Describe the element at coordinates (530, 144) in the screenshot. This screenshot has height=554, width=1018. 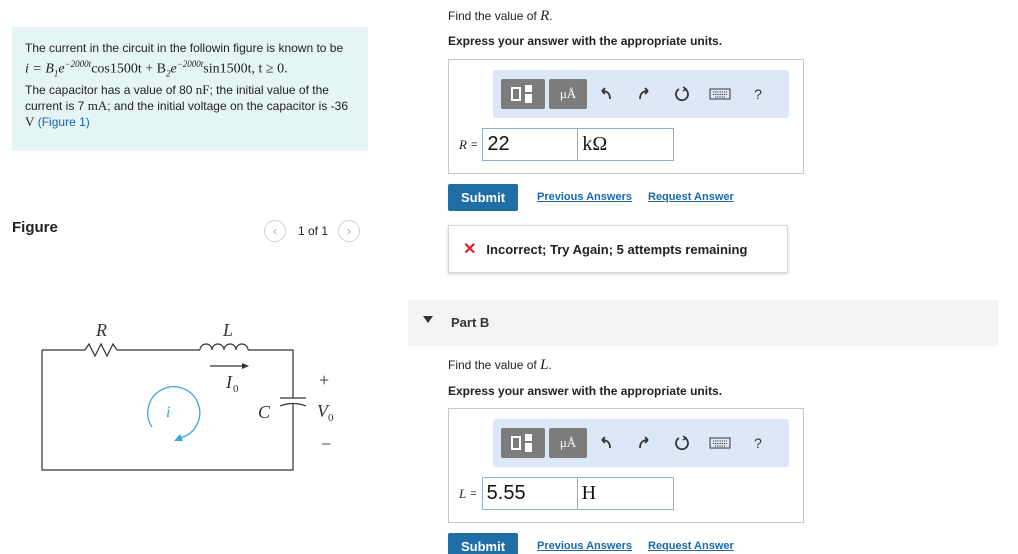
I see `part-a-value-input: 22` at that location.